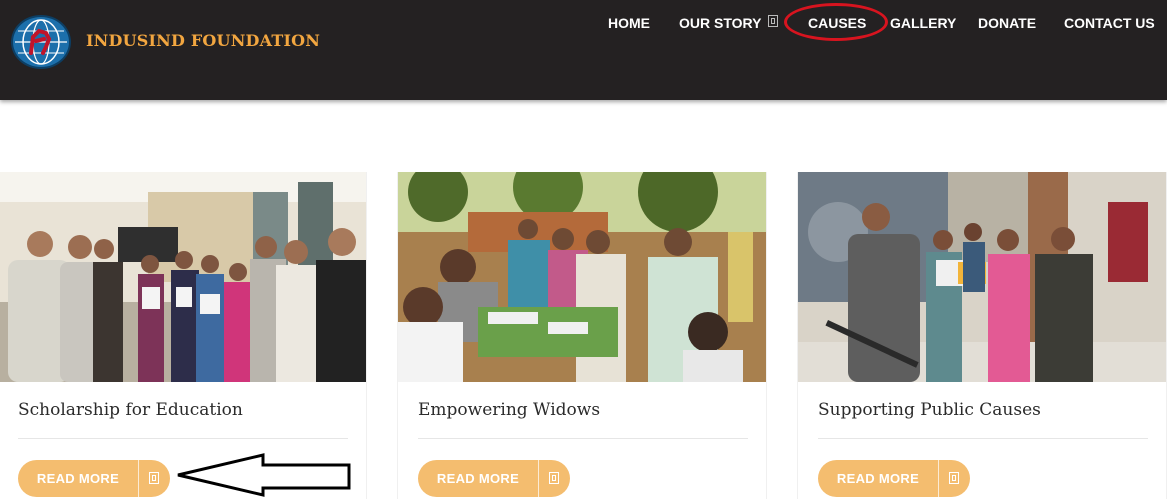 This screenshot has width=1167, height=499. I want to click on students-with-certificates-photo, so click(183, 277).